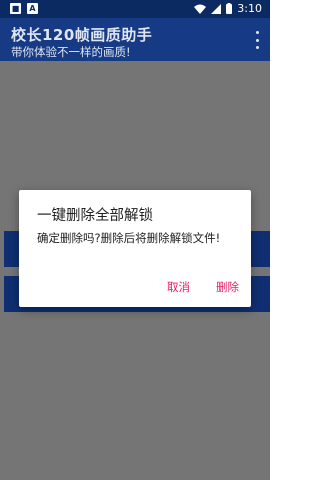  I want to click on notification-a-icon: A, so click(32, 8).